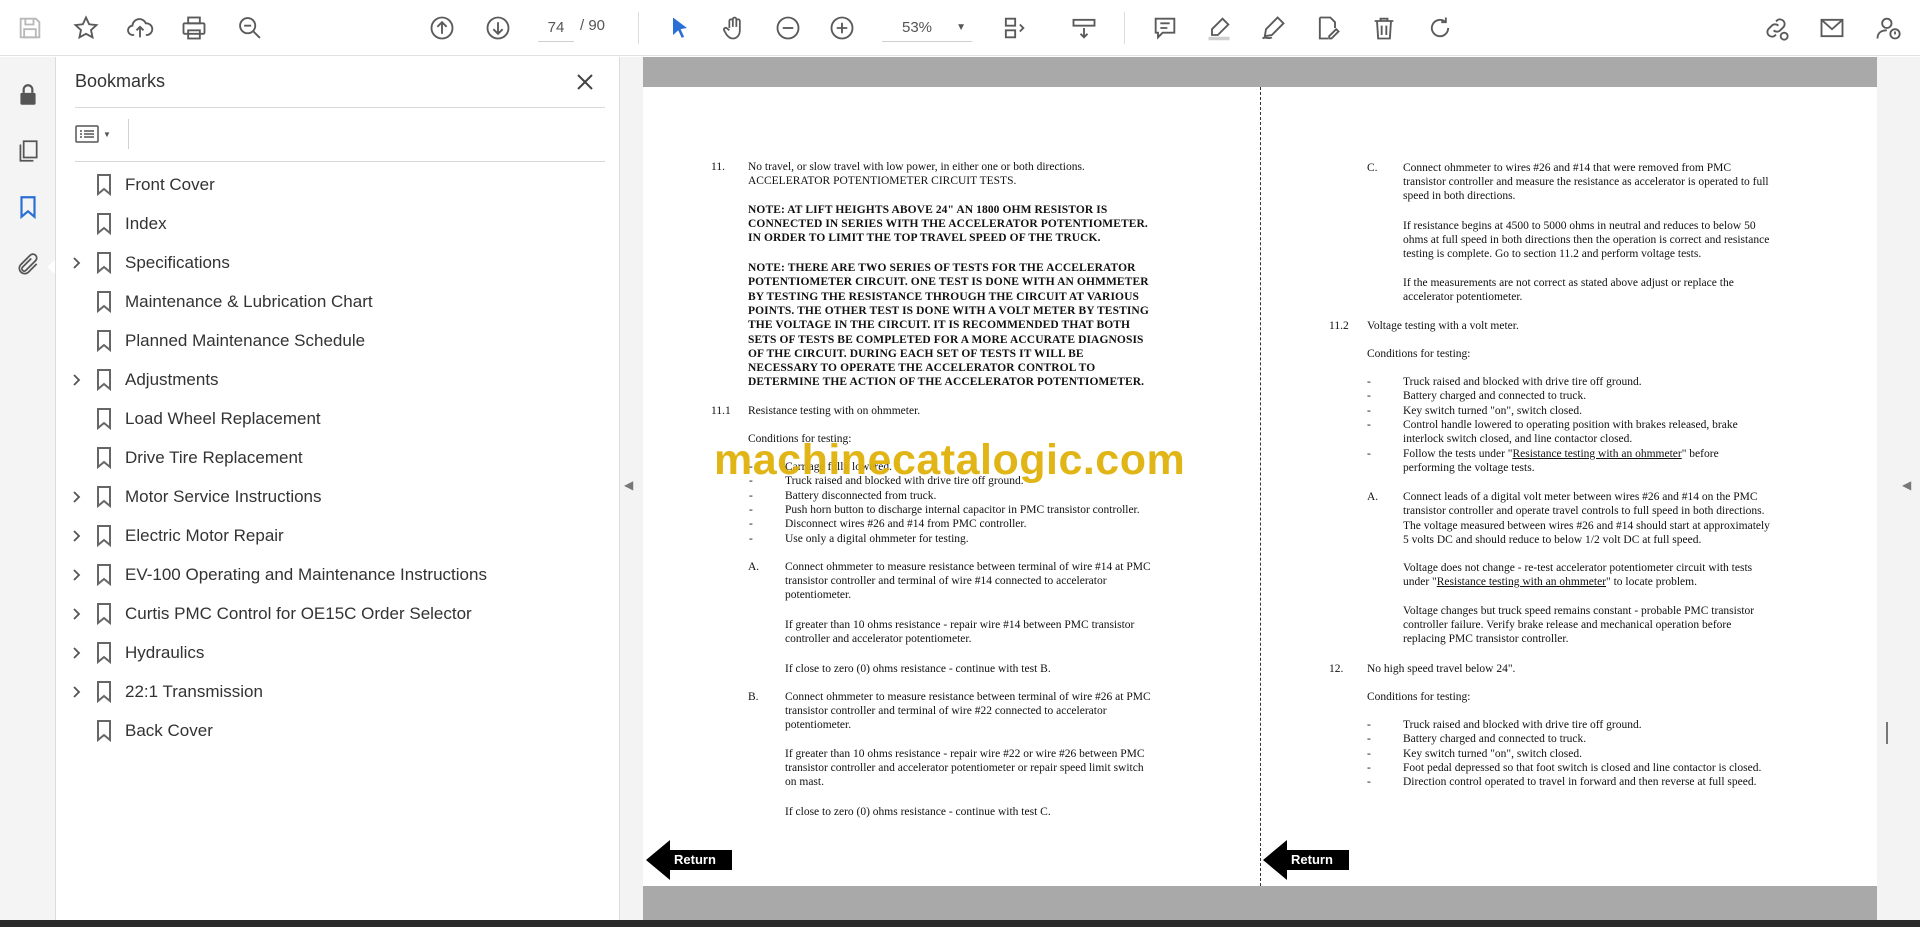 The image size is (1920, 927). I want to click on zoom-in-icon, so click(842, 28).